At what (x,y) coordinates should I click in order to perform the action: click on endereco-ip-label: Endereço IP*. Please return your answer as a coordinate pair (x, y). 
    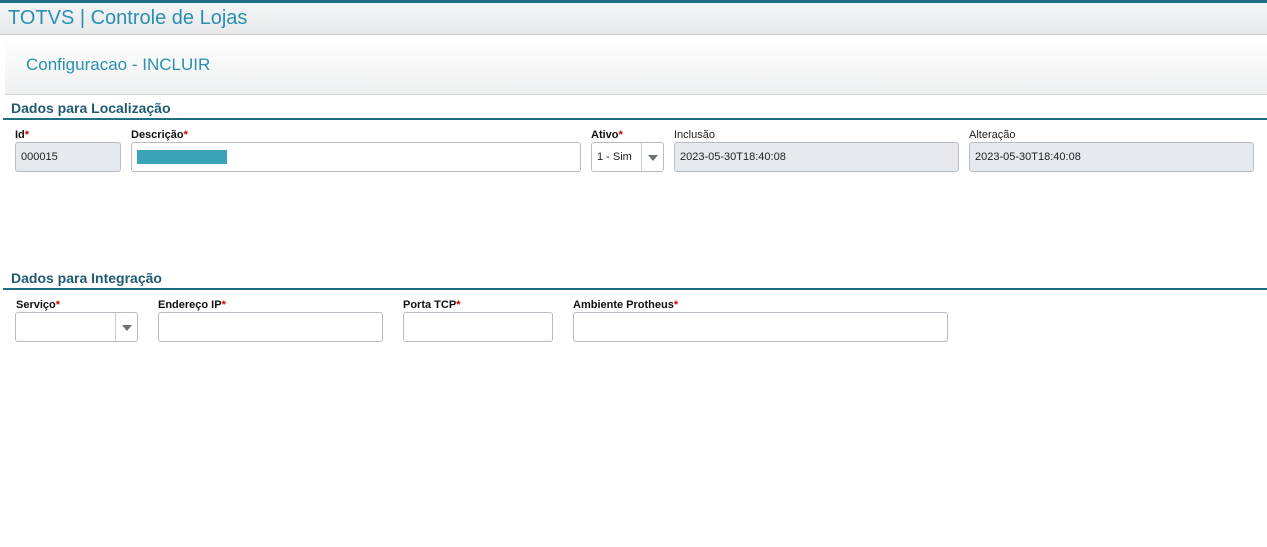
    Looking at the image, I should click on (192, 305).